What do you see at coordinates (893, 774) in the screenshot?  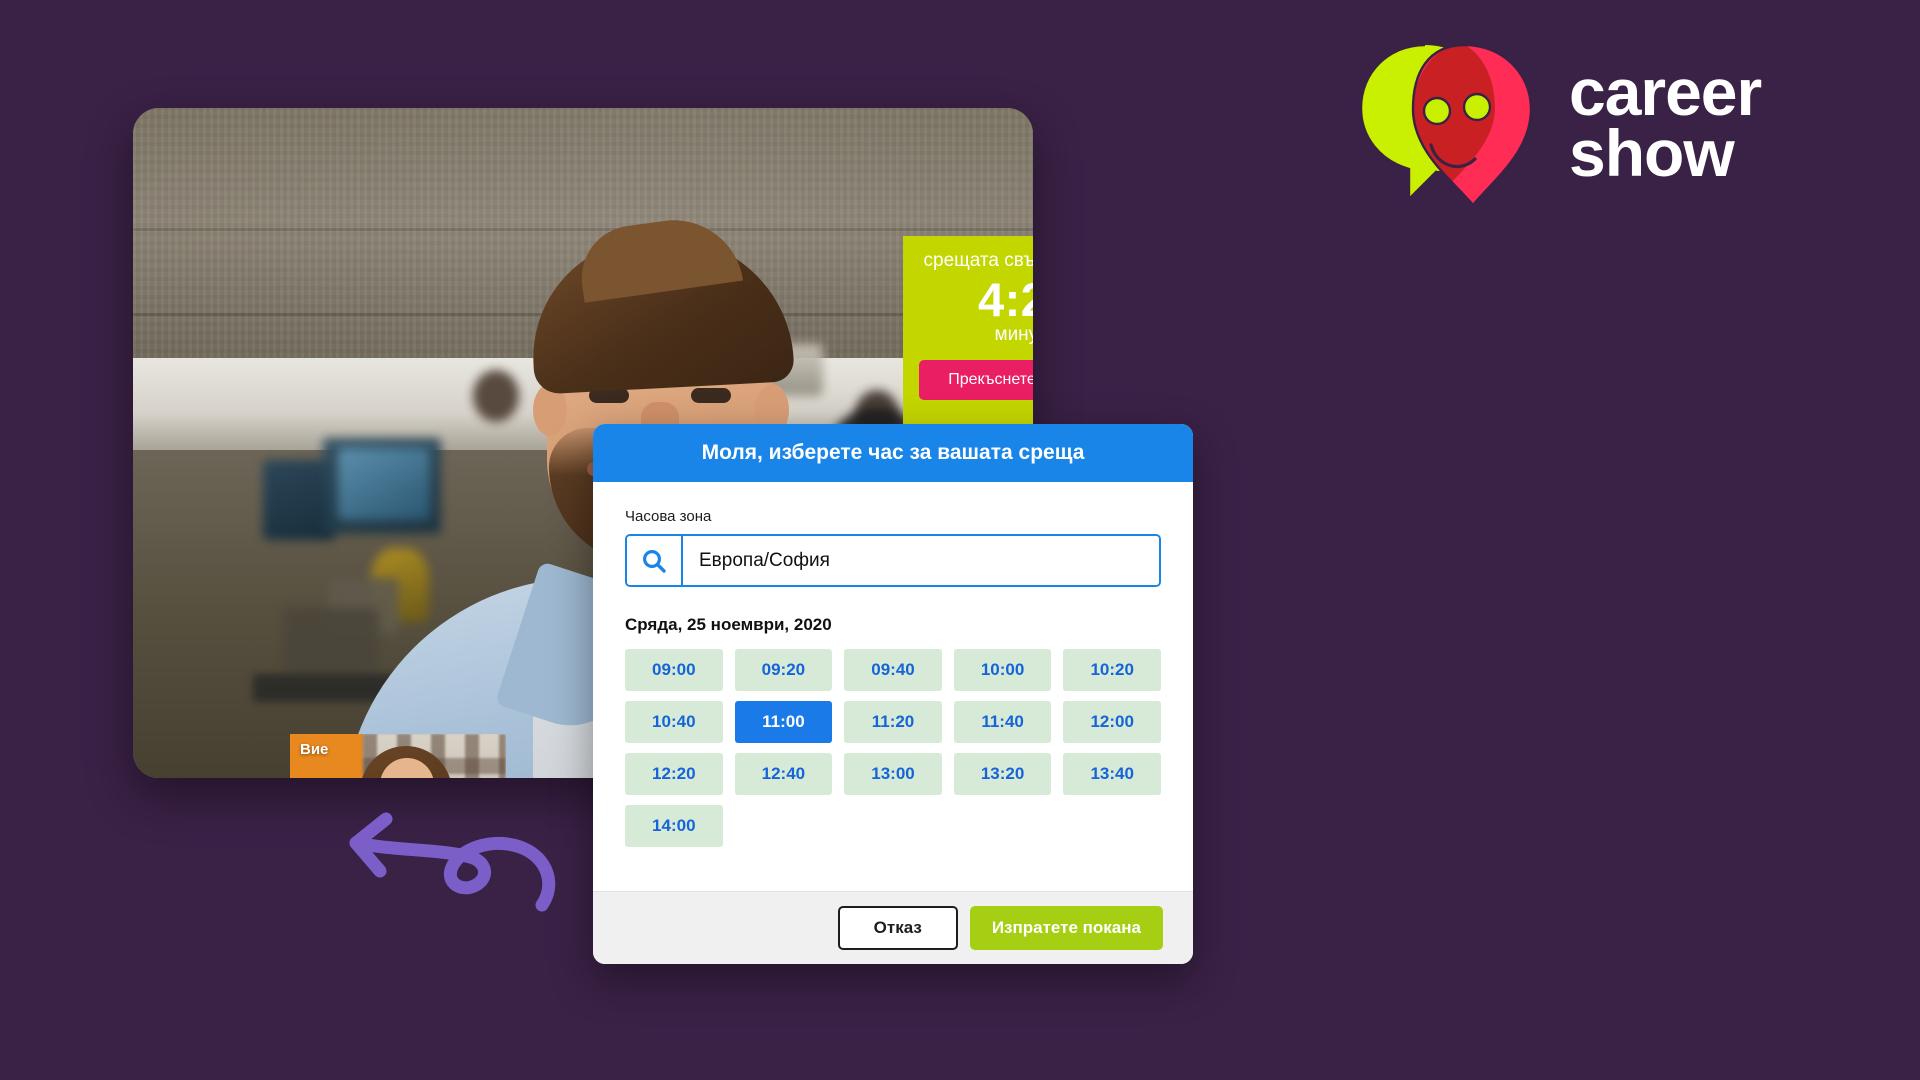 I see `time-slot-13-00: 13:00` at bounding box center [893, 774].